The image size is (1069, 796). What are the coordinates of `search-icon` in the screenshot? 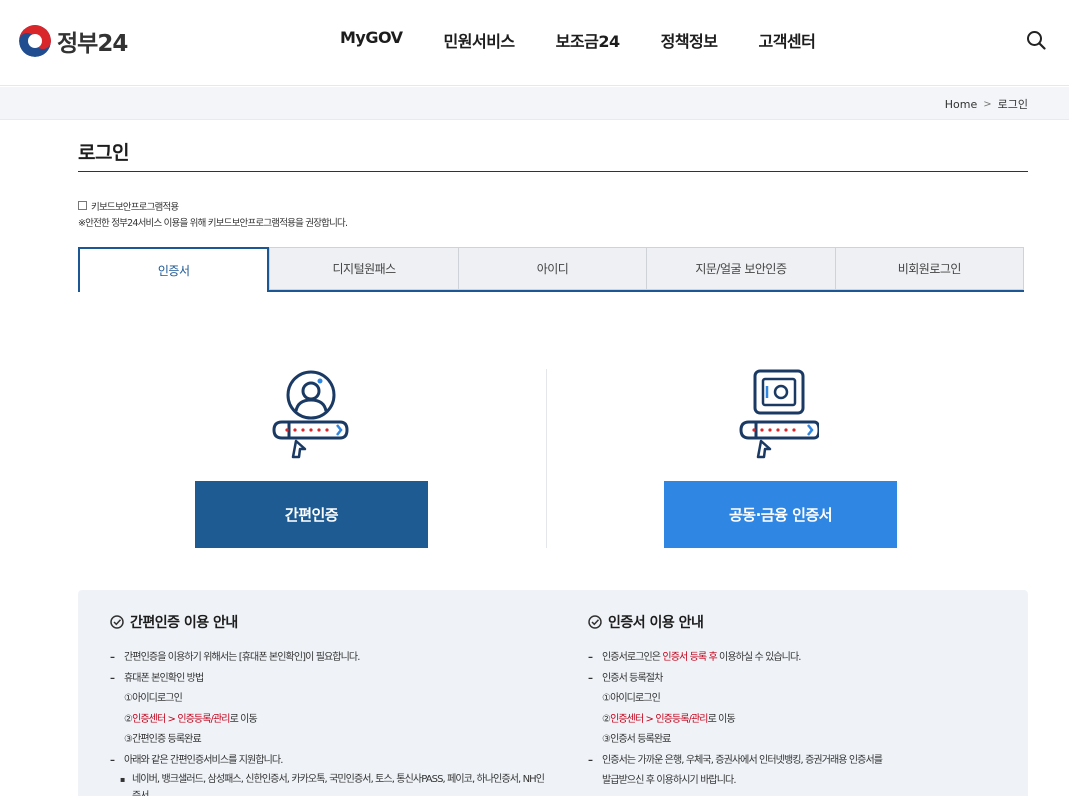 It's located at (1036, 40).